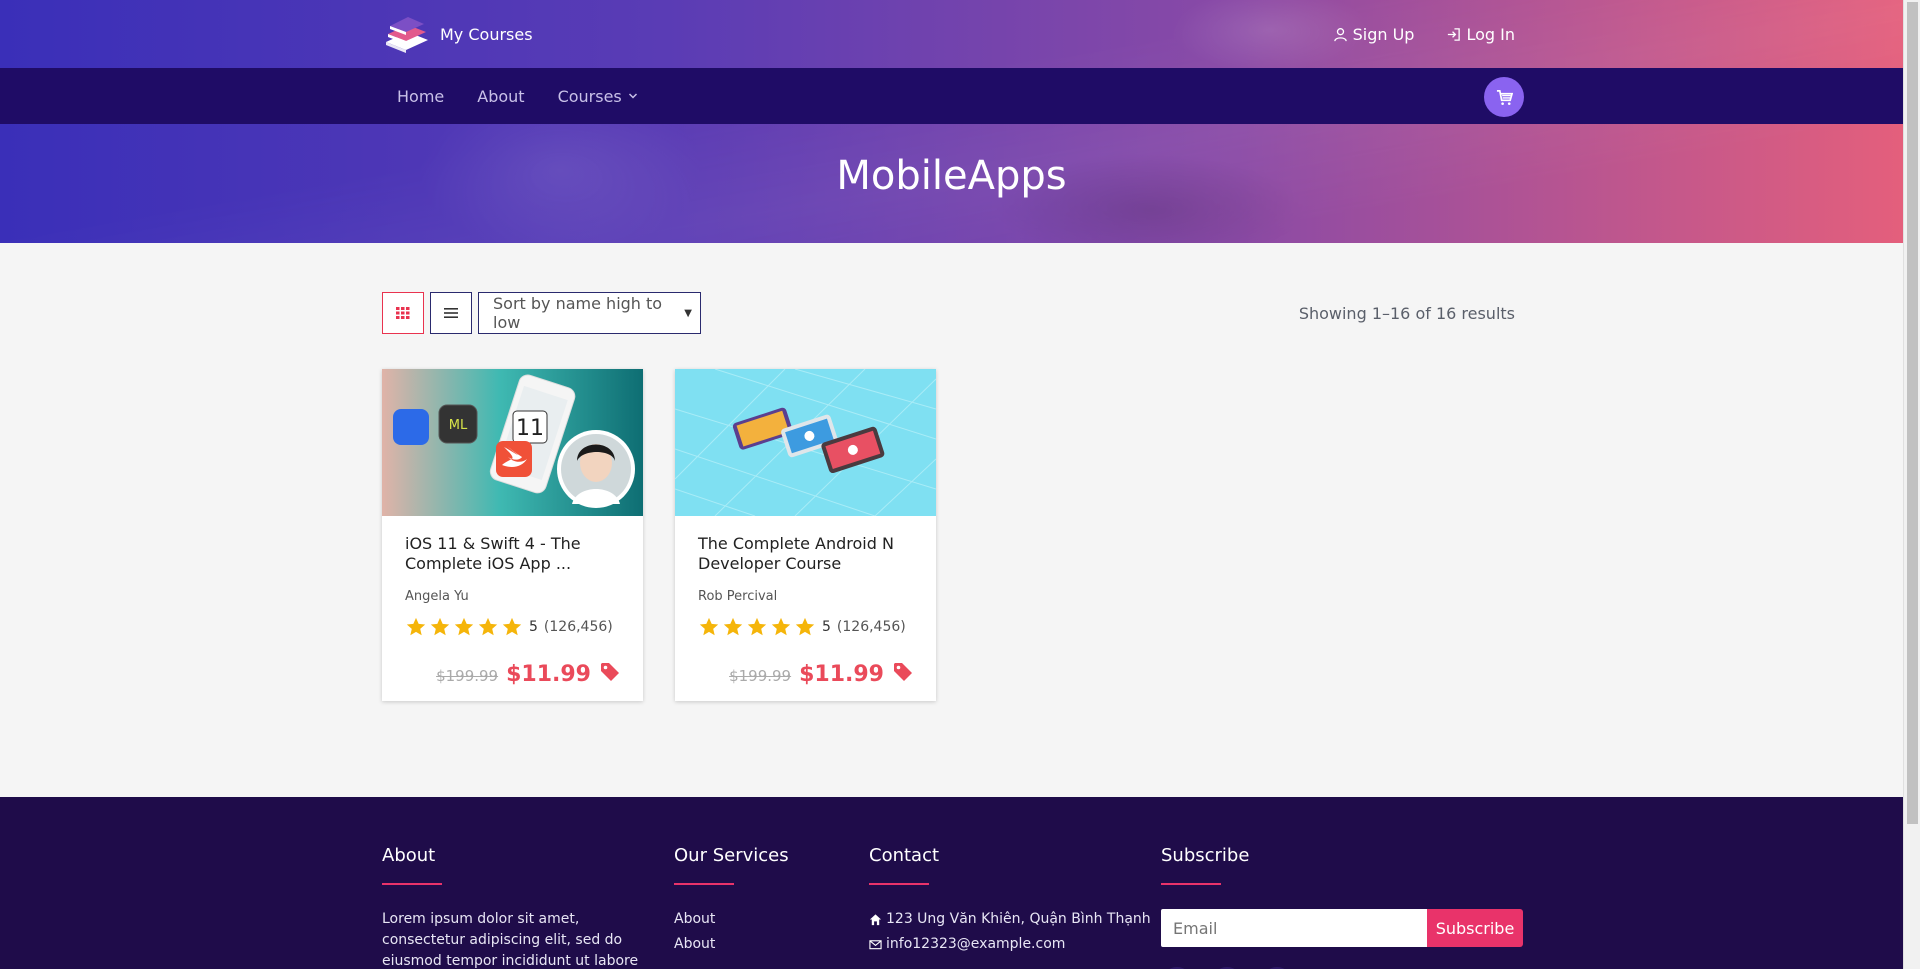  What do you see at coordinates (1383, 34) in the screenshot?
I see `sign-up-label: Sign Up` at bounding box center [1383, 34].